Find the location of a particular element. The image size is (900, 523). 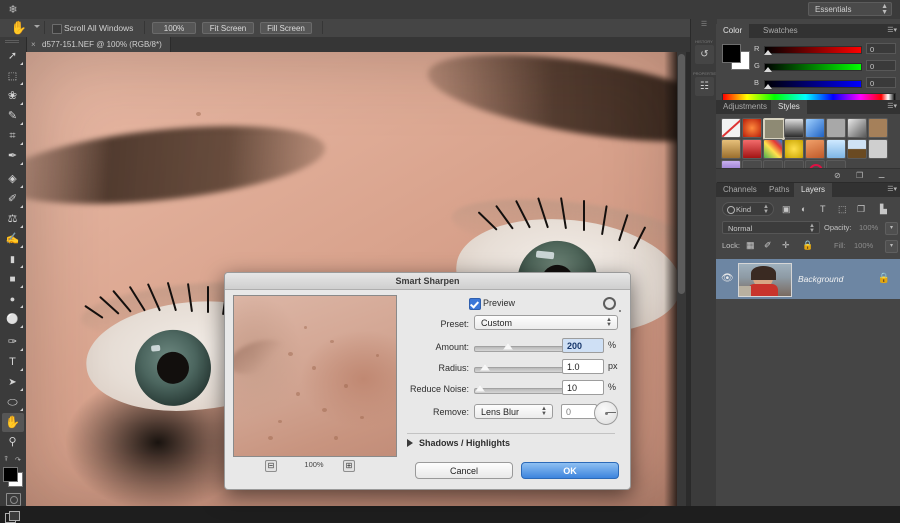

b-value: 0 is located at coordinates (881, 82).